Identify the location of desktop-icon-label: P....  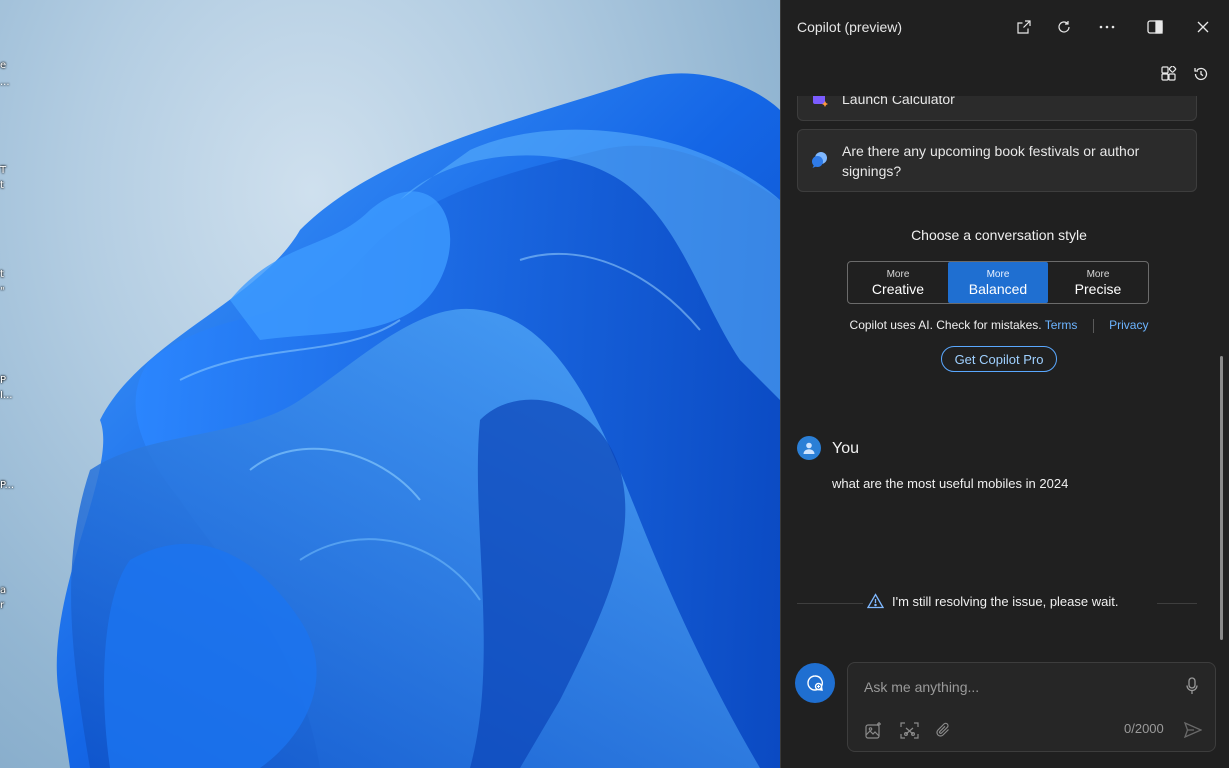
(7, 485).